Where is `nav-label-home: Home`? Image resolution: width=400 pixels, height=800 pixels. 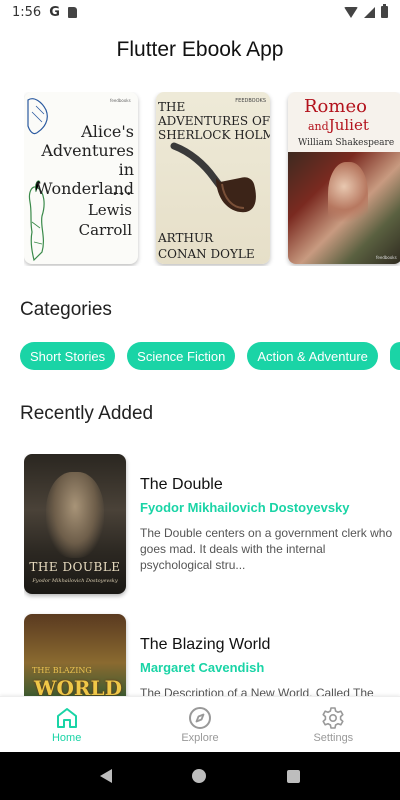 nav-label-home: Home is located at coordinates (66, 737).